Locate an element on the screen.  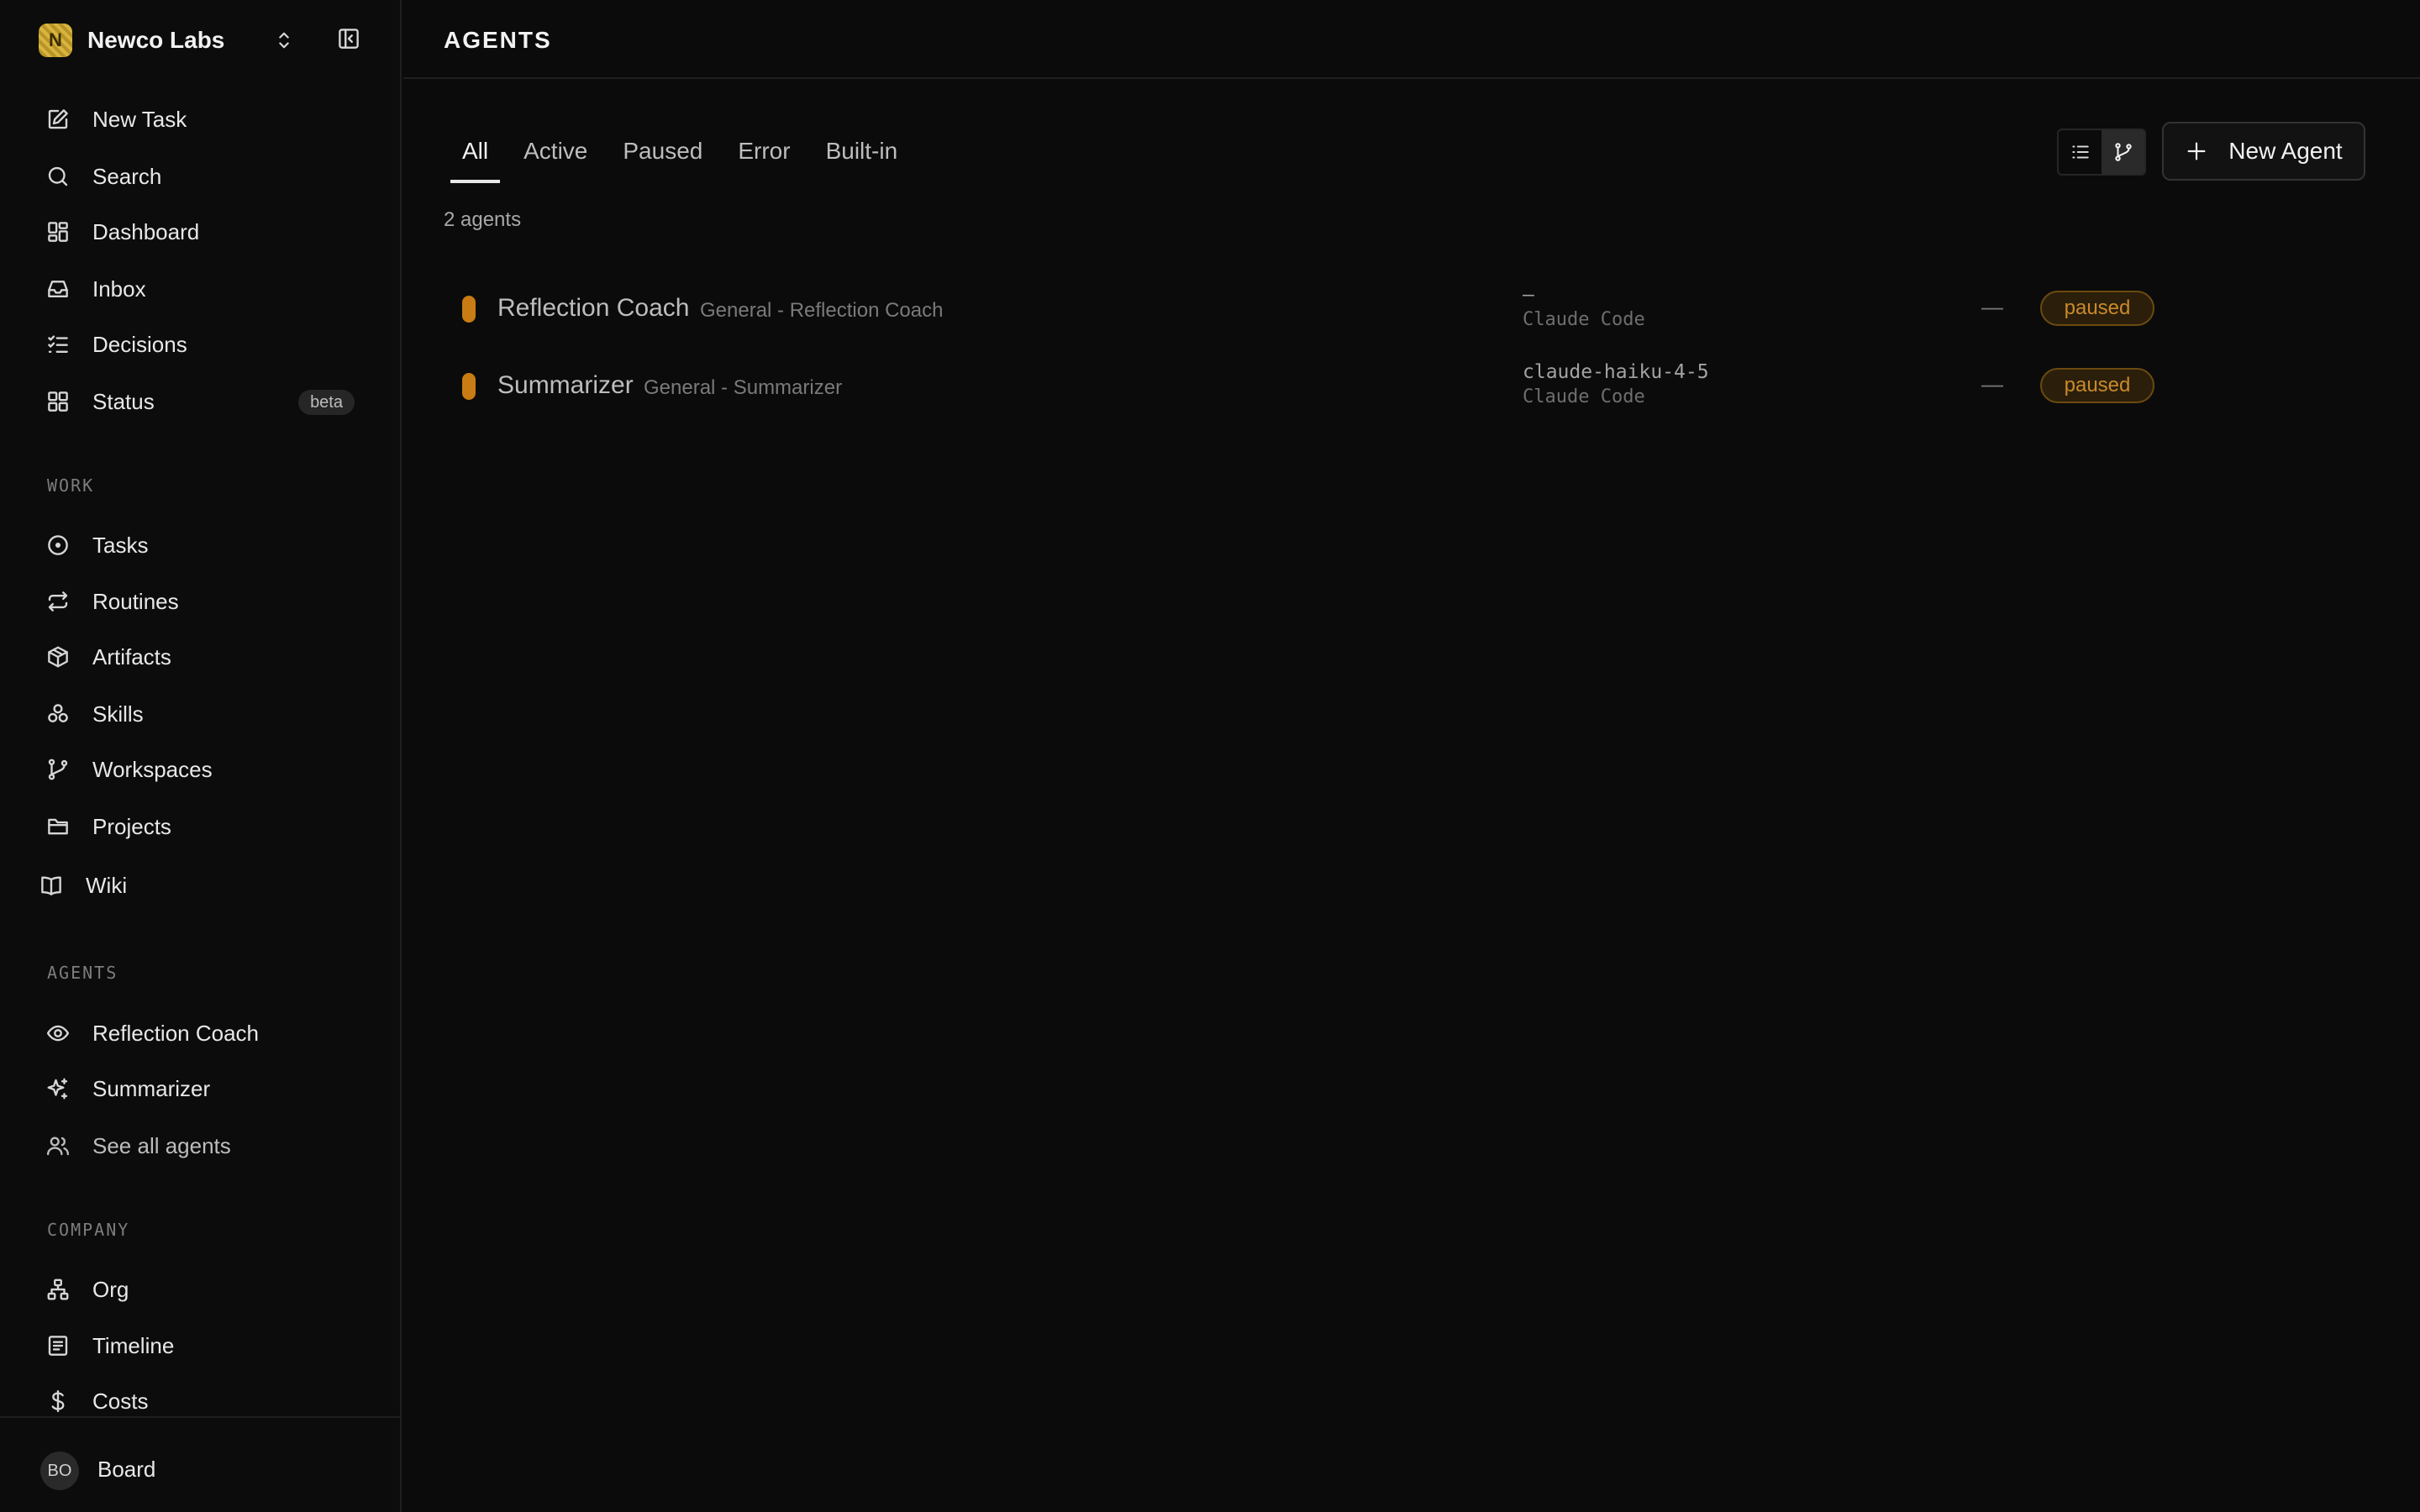
chevron-up-down-icon is located at coordinates (284, 40).